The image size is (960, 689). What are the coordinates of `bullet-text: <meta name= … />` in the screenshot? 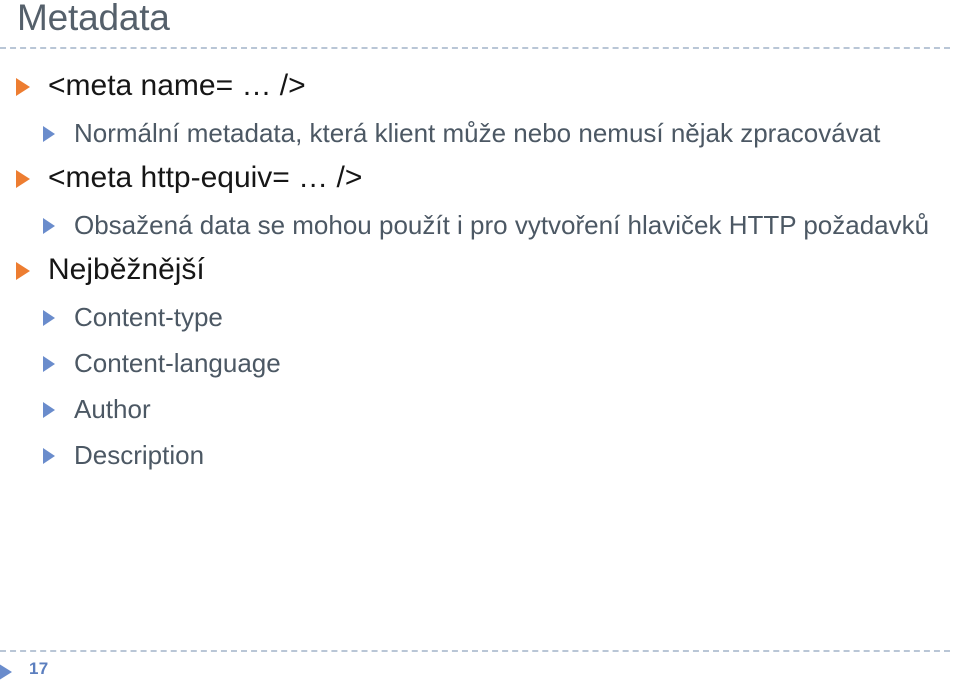 It's located at (177, 85).